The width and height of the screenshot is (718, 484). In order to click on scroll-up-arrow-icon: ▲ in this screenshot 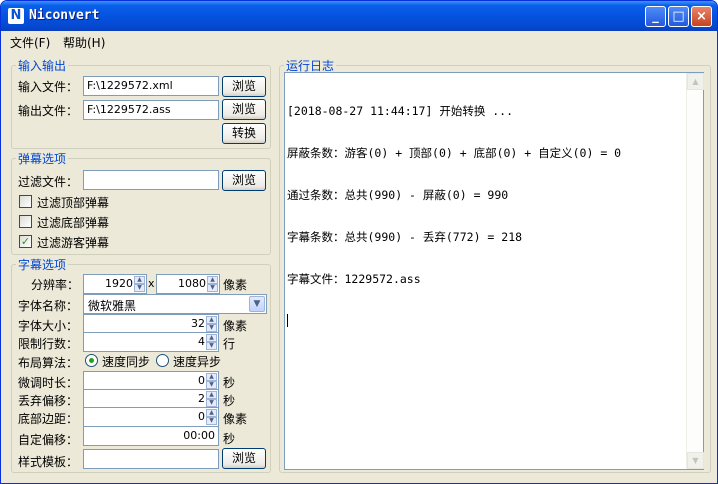, I will do `click(695, 81)`.